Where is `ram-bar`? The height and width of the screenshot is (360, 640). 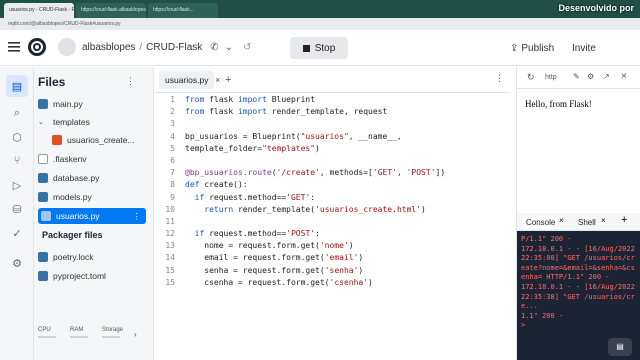
ram-bar is located at coordinates (79, 337).